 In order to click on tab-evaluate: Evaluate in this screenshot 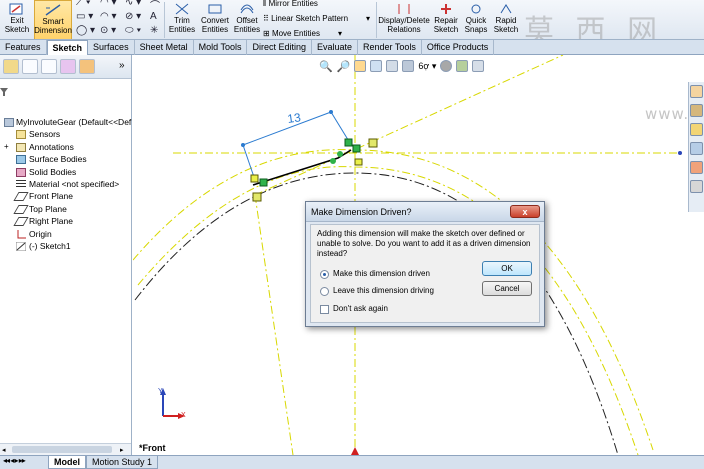, I will do `click(335, 47)`.